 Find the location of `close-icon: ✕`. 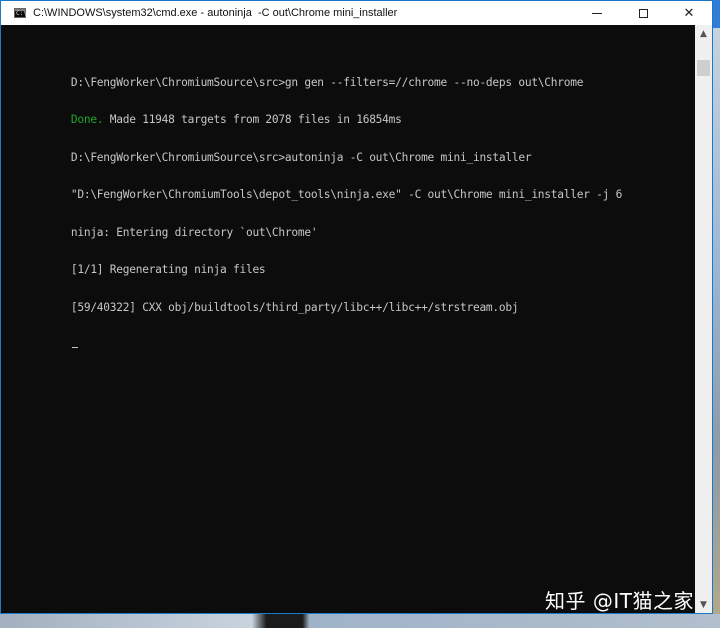

close-icon: ✕ is located at coordinates (689, 13).